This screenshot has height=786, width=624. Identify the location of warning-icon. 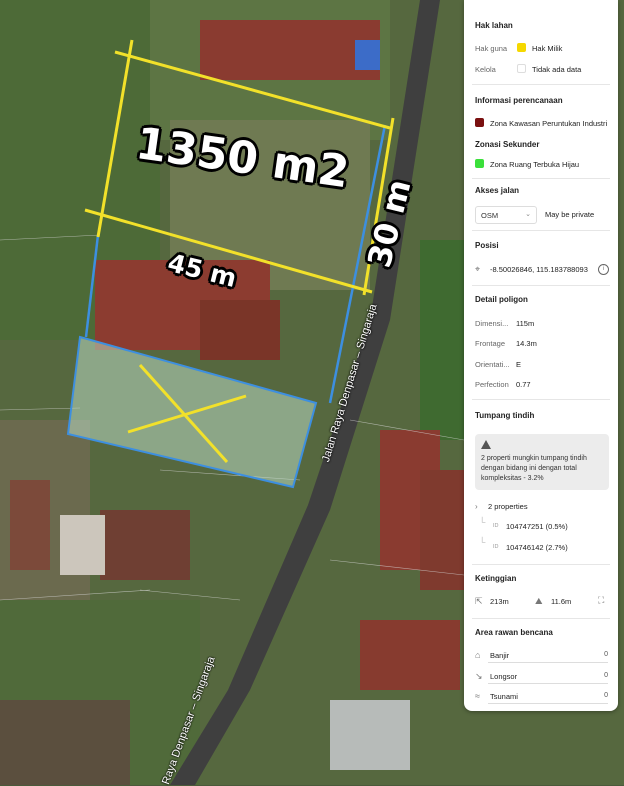
(486, 444).